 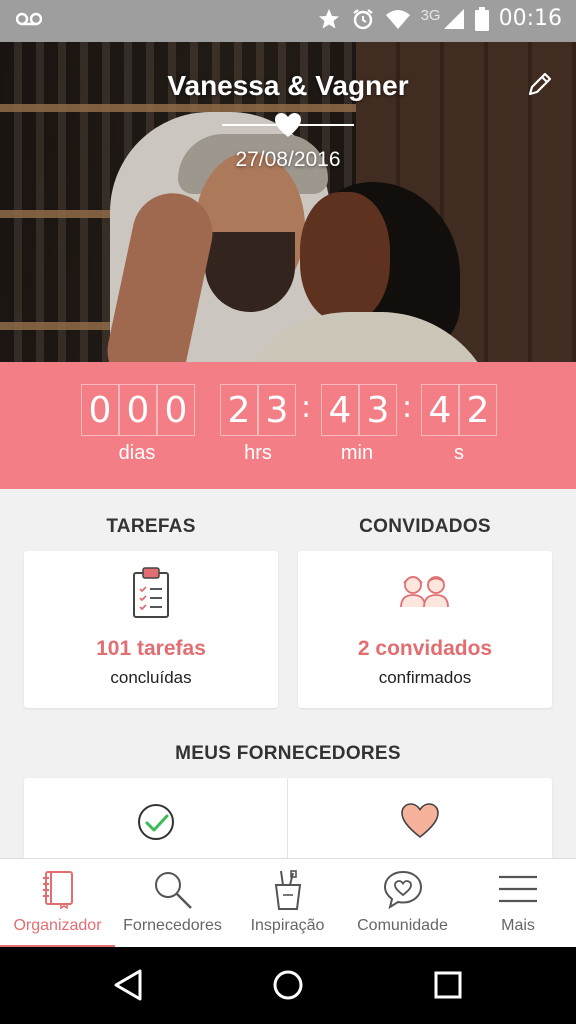 I want to click on seconds-label: s, so click(x=459, y=453).